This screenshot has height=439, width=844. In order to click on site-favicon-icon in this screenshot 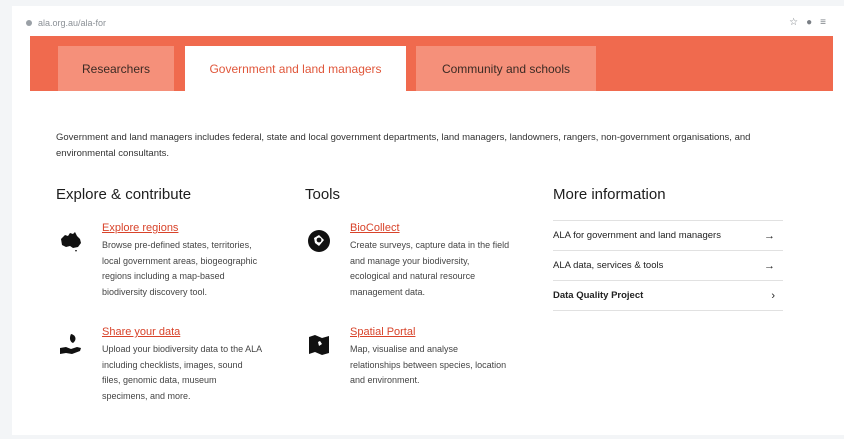, I will do `click(29, 23)`.